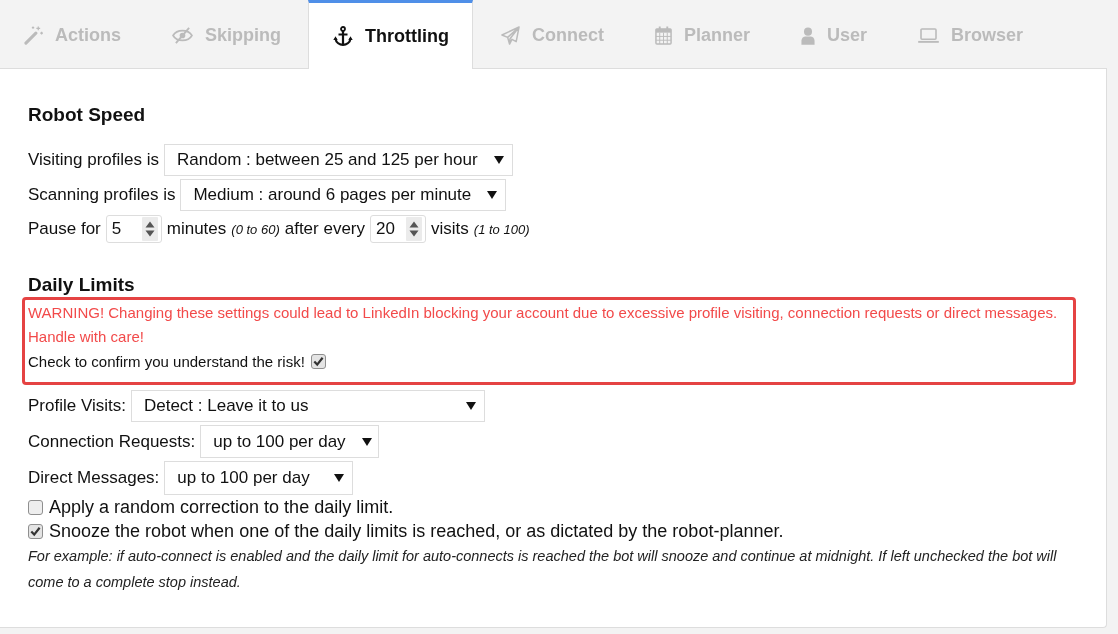 The width and height of the screenshot is (1118, 634). I want to click on range-hint: (0 to 60), so click(255, 229).